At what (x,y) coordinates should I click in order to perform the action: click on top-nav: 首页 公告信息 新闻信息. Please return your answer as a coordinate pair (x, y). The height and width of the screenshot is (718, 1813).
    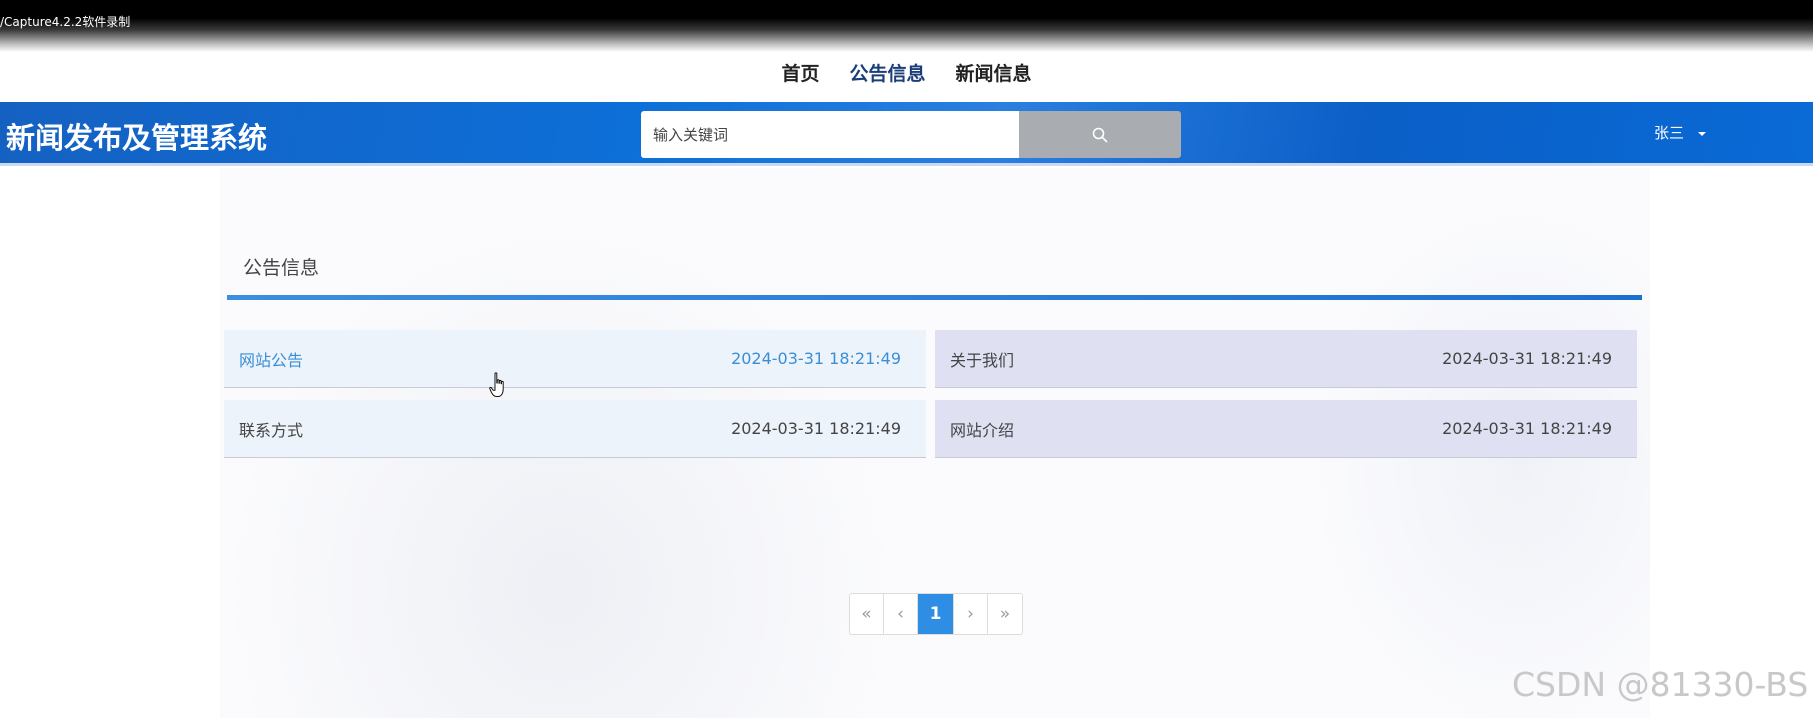
    Looking at the image, I should click on (906, 72).